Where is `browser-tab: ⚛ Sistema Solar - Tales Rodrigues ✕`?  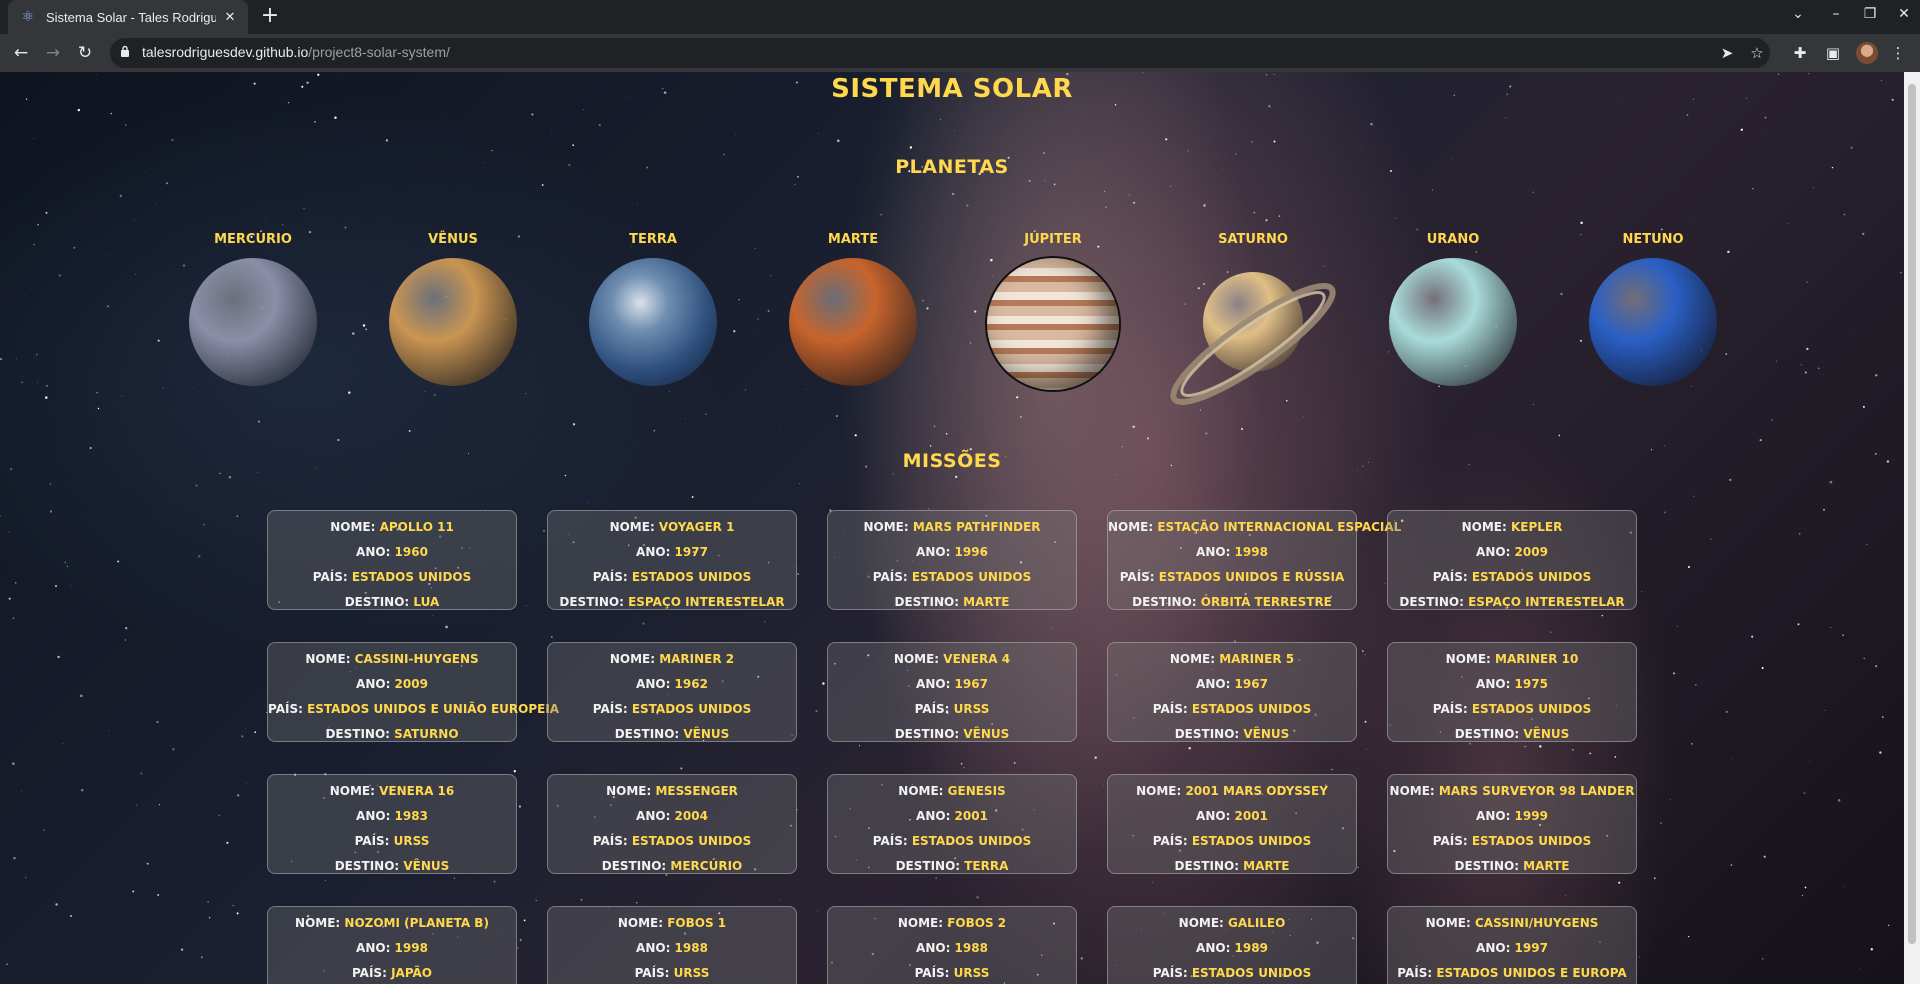 browser-tab: ⚛ Sistema Solar - Tales Rodrigues ✕ is located at coordinates (128, 17).